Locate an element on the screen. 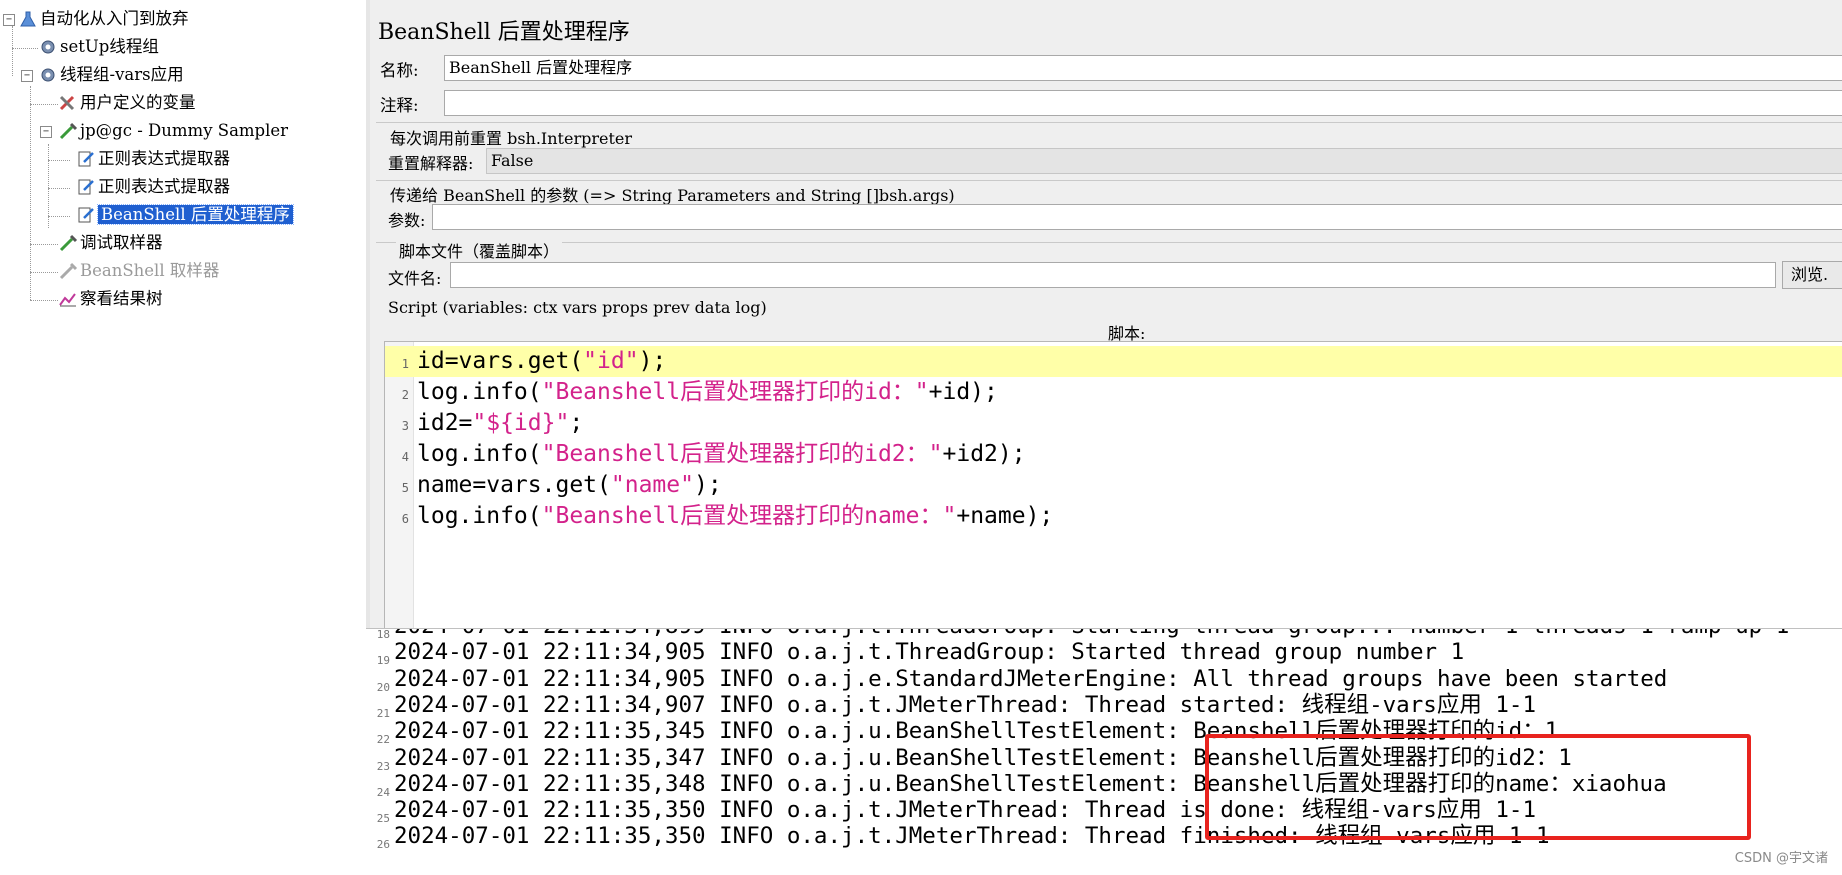 The width and height of the screenshot is (1842, 875). line-number: 1 is located at coordinates (405, 364).